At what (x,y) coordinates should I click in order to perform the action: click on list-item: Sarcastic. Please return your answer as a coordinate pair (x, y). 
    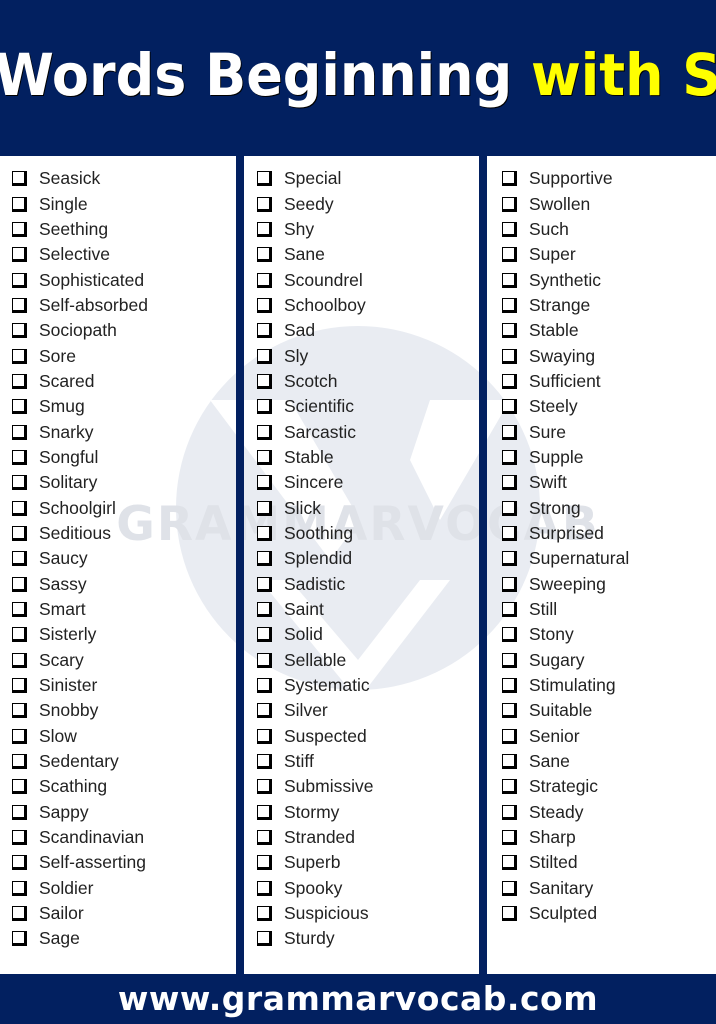
    Looking at the image, I should click on (315, 431).